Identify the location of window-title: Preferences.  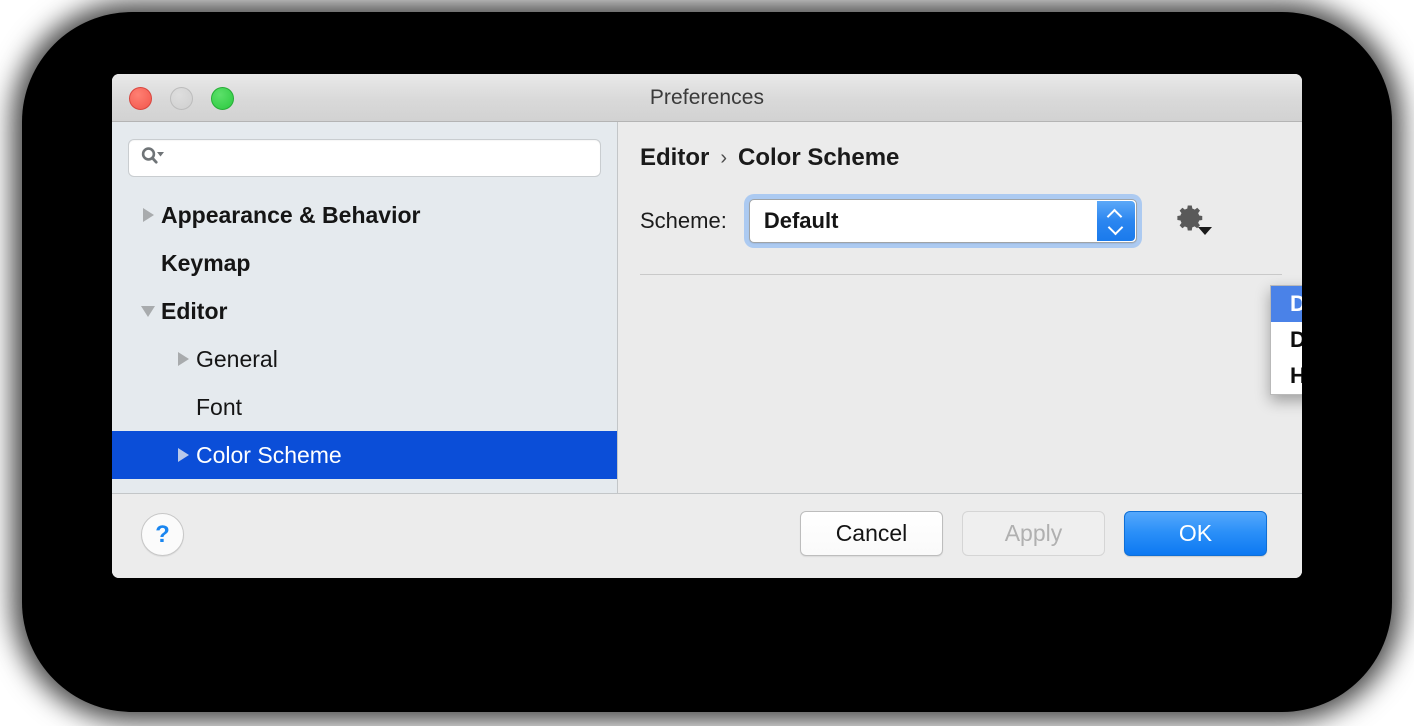
(707, 97).